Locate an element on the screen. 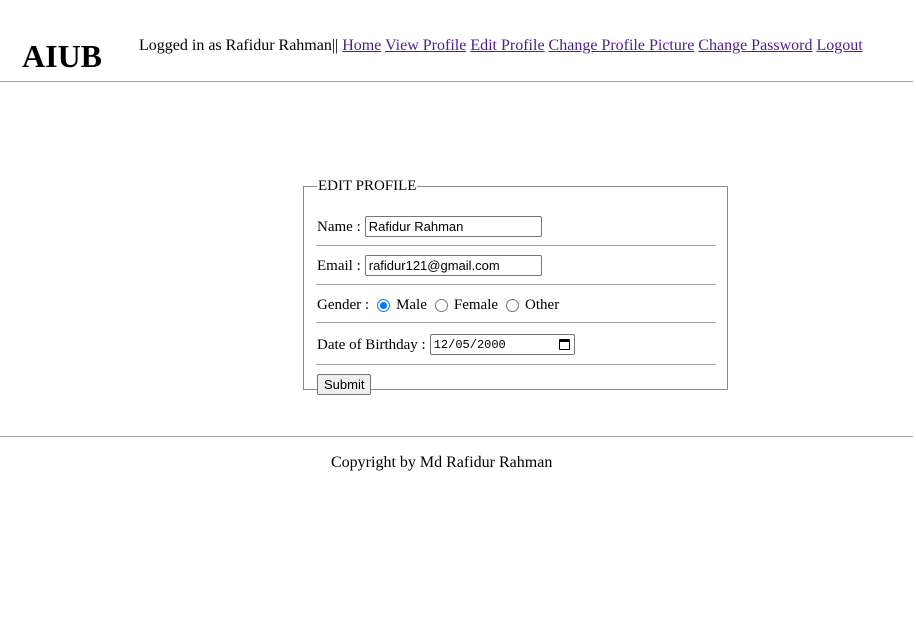  nav-edit-profile-link: Edit Profile is located at coordinates (507, 45).